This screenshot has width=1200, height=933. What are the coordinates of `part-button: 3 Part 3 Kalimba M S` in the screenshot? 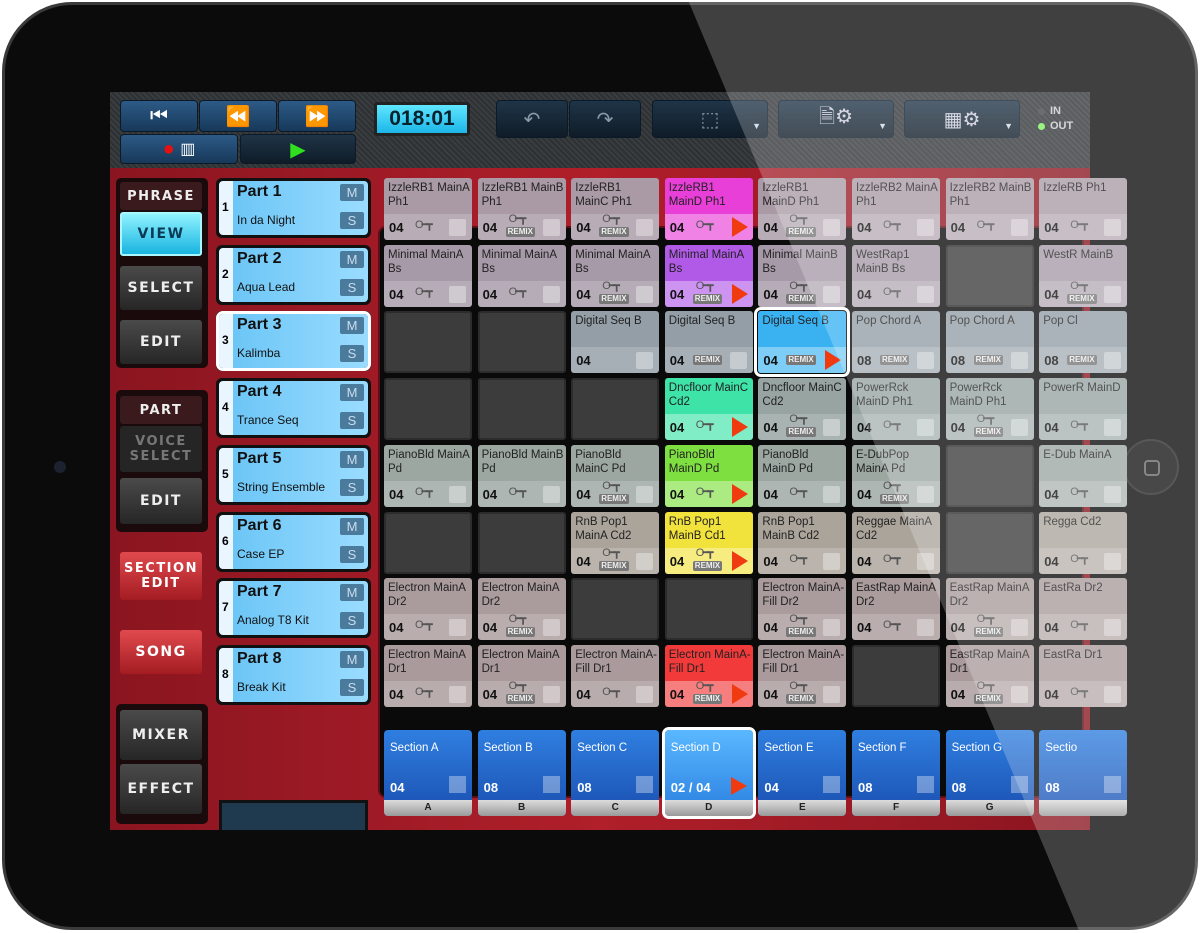 It's located at (293, 341).